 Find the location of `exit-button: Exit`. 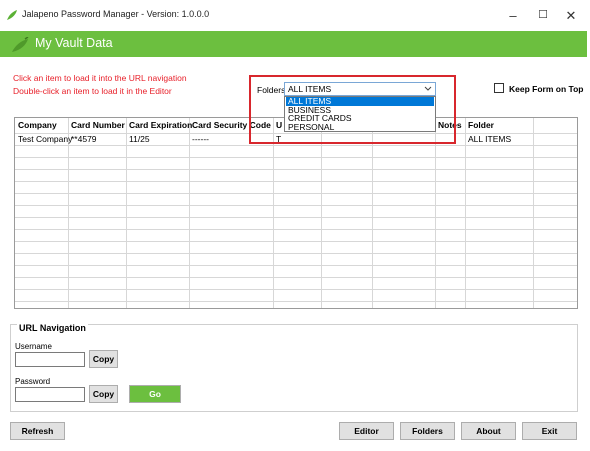

exit-button: Exit is located at coordinates (549, 431).